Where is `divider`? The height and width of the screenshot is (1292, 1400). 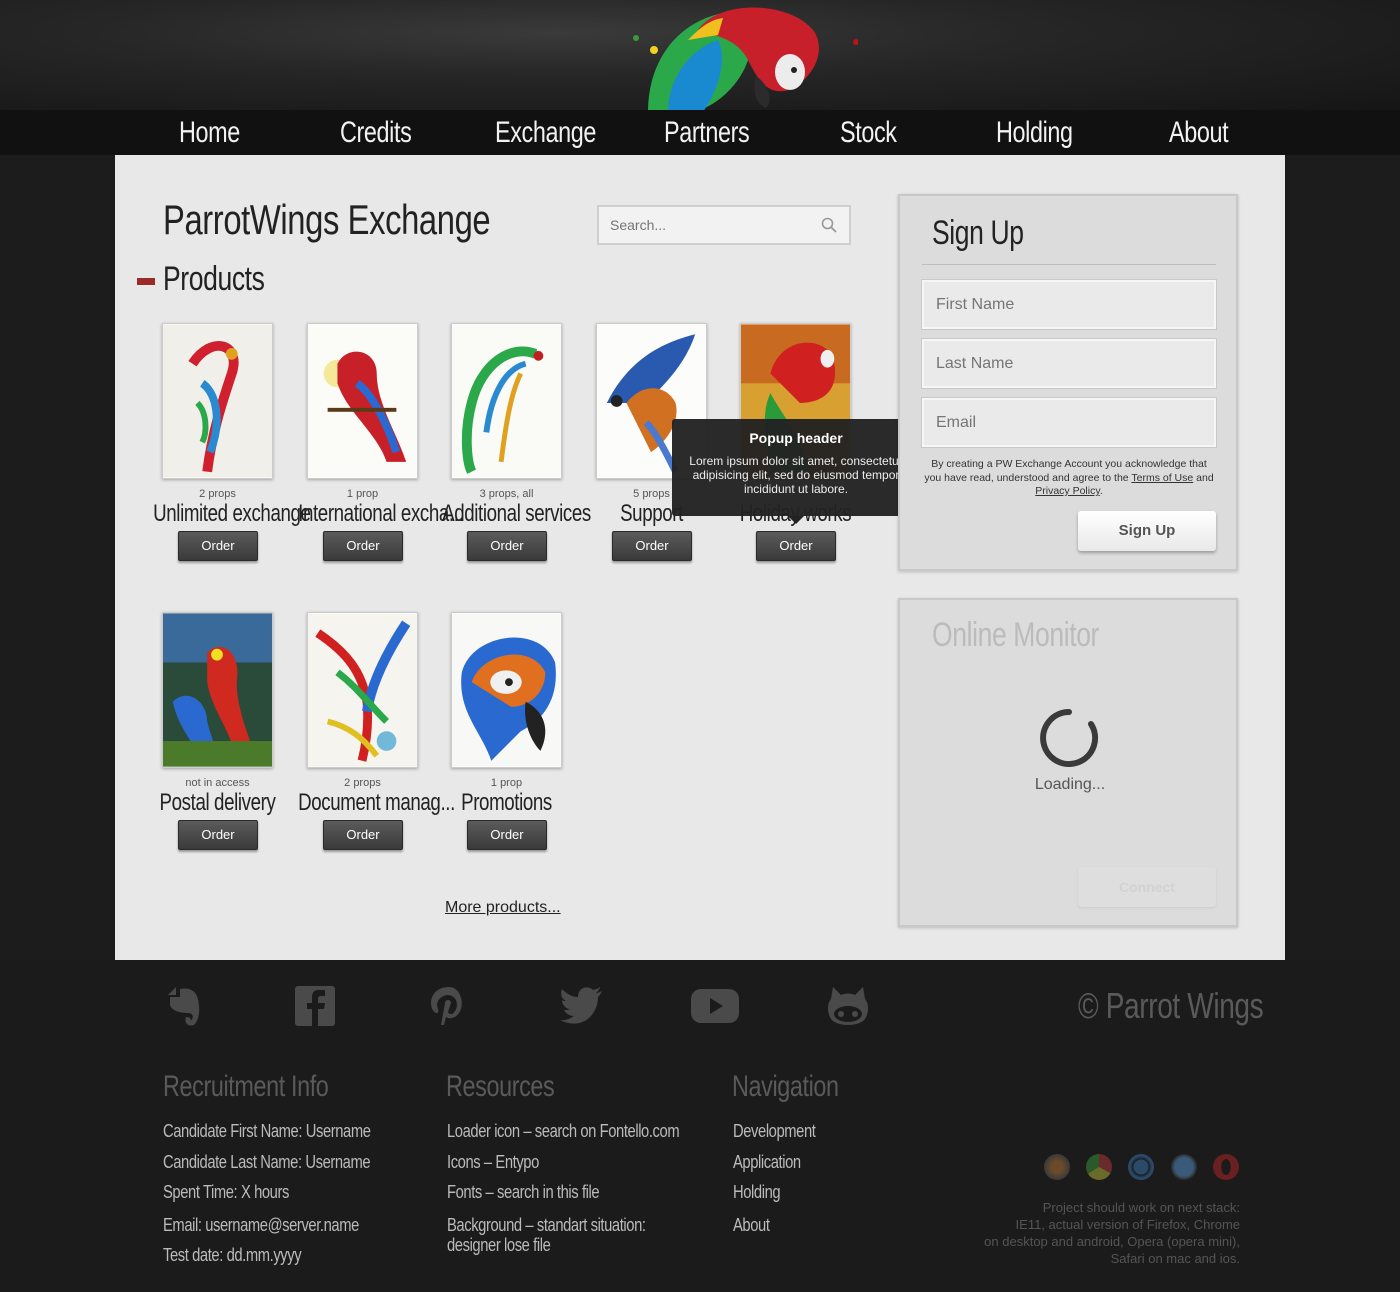 divider is located at coordinates (1069, 264).